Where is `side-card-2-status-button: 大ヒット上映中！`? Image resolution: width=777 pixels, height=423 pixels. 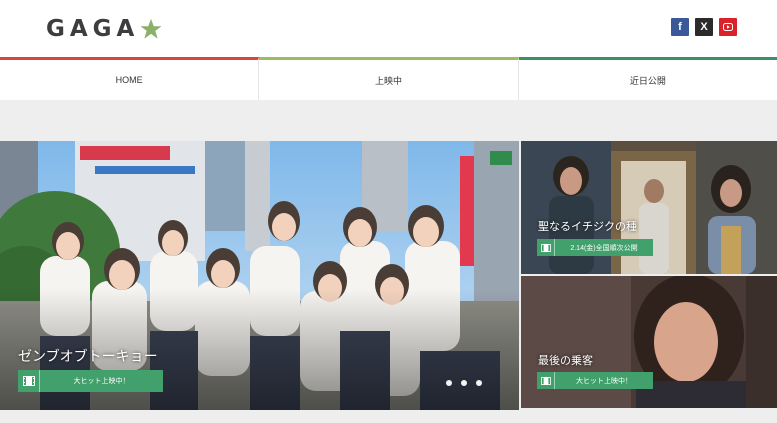 side-card-2-status-button: 大ヒット上映中！ is located at coordinates (595, 380).